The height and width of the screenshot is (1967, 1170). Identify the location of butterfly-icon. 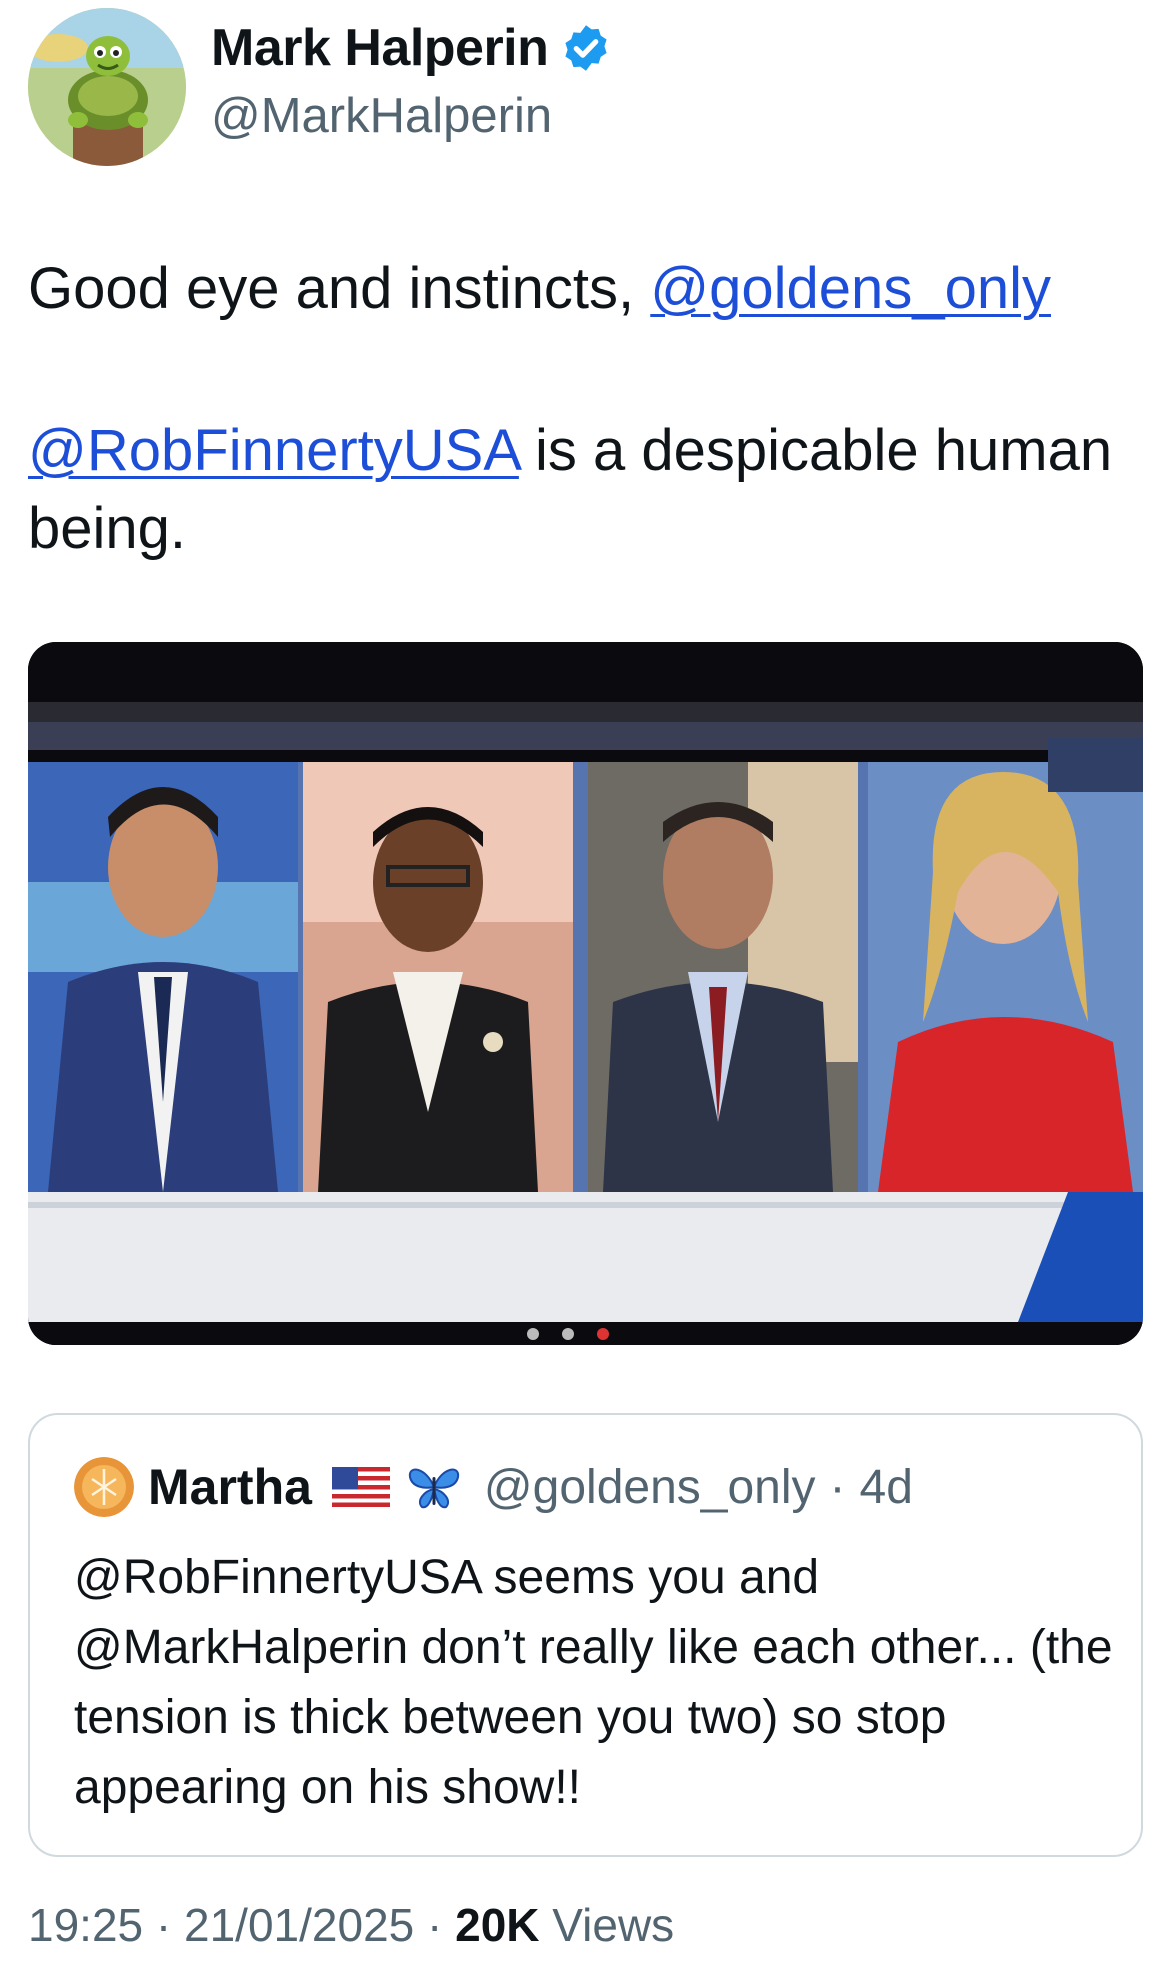
(434, 1487).